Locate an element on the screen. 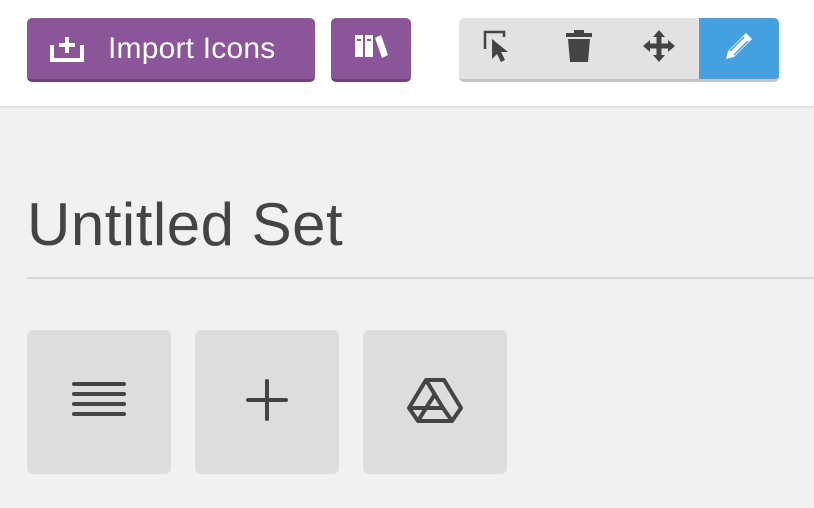  title-divider is located at coordinates (420, 278).